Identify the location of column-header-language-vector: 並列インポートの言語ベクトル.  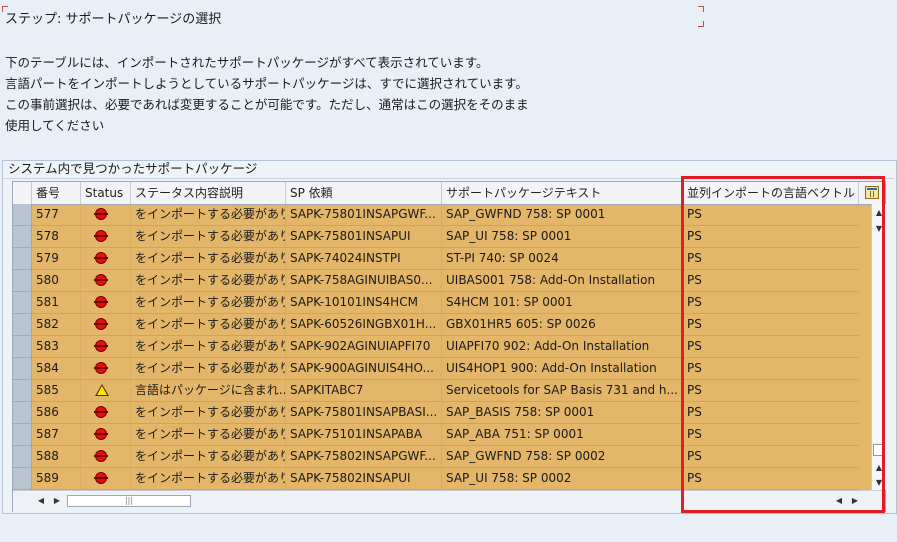
(771, 193).